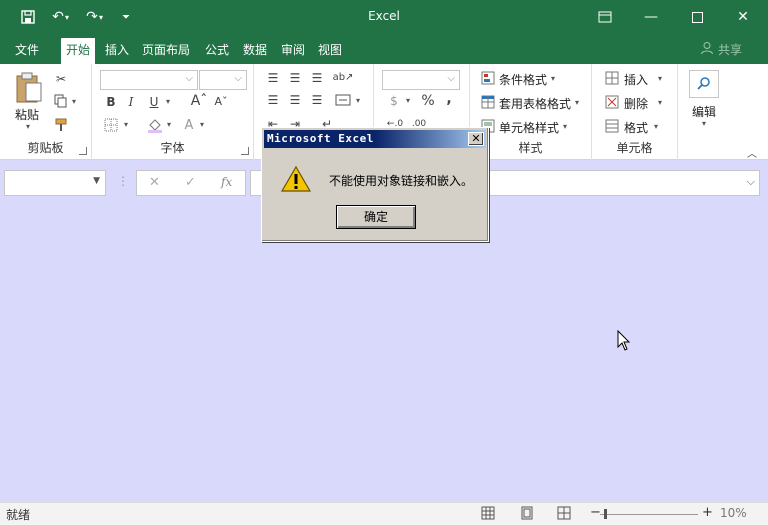  I want to click on align-center-icon: ☰, so click(295, 100).